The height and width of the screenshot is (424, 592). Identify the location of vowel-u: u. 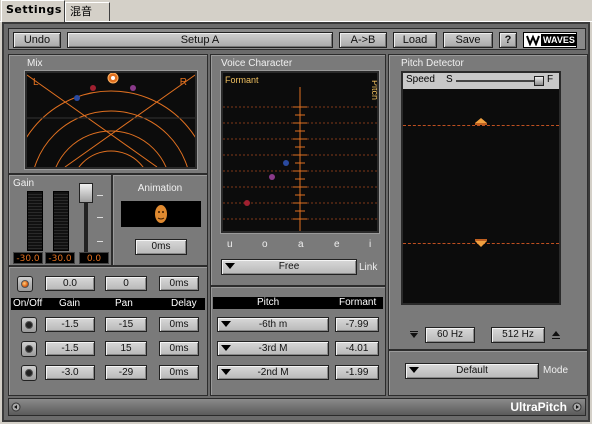
(230, 244).